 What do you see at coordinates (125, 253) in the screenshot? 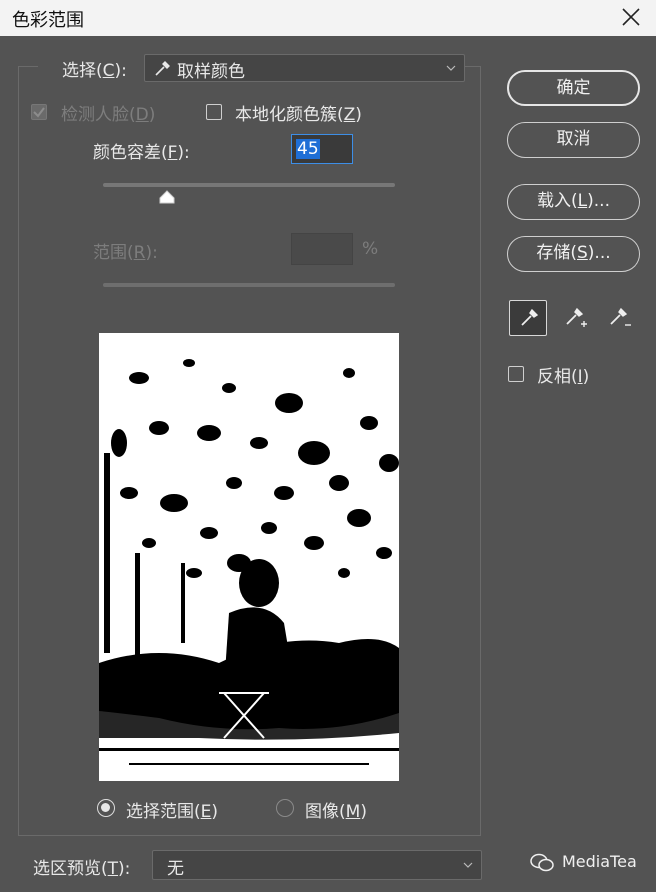
I see `range-label: 范围(R):` at bounding box center [125, 253].